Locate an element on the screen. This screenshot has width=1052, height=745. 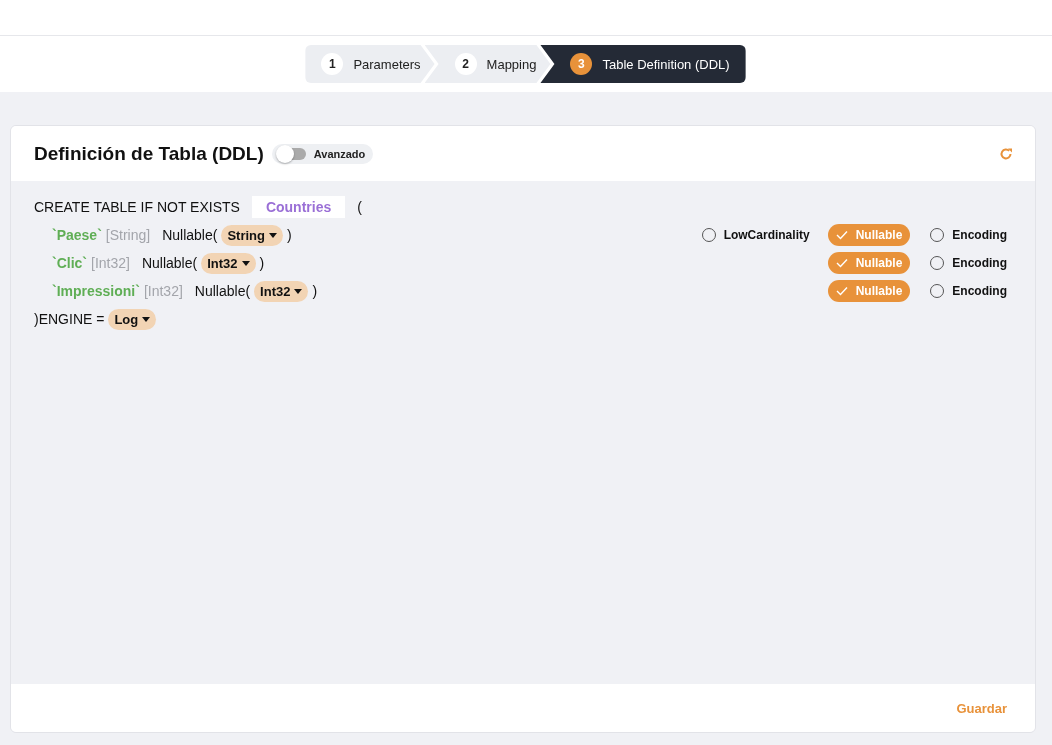
engine-dropdown: Log is located at coordinates (132, 319).